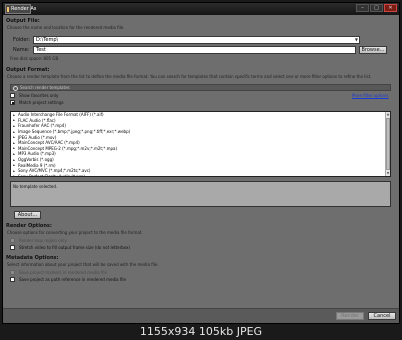 The width and height of the screenshot is (402, 340). I want to click on save-markers-checkbox, so click(12, 272).